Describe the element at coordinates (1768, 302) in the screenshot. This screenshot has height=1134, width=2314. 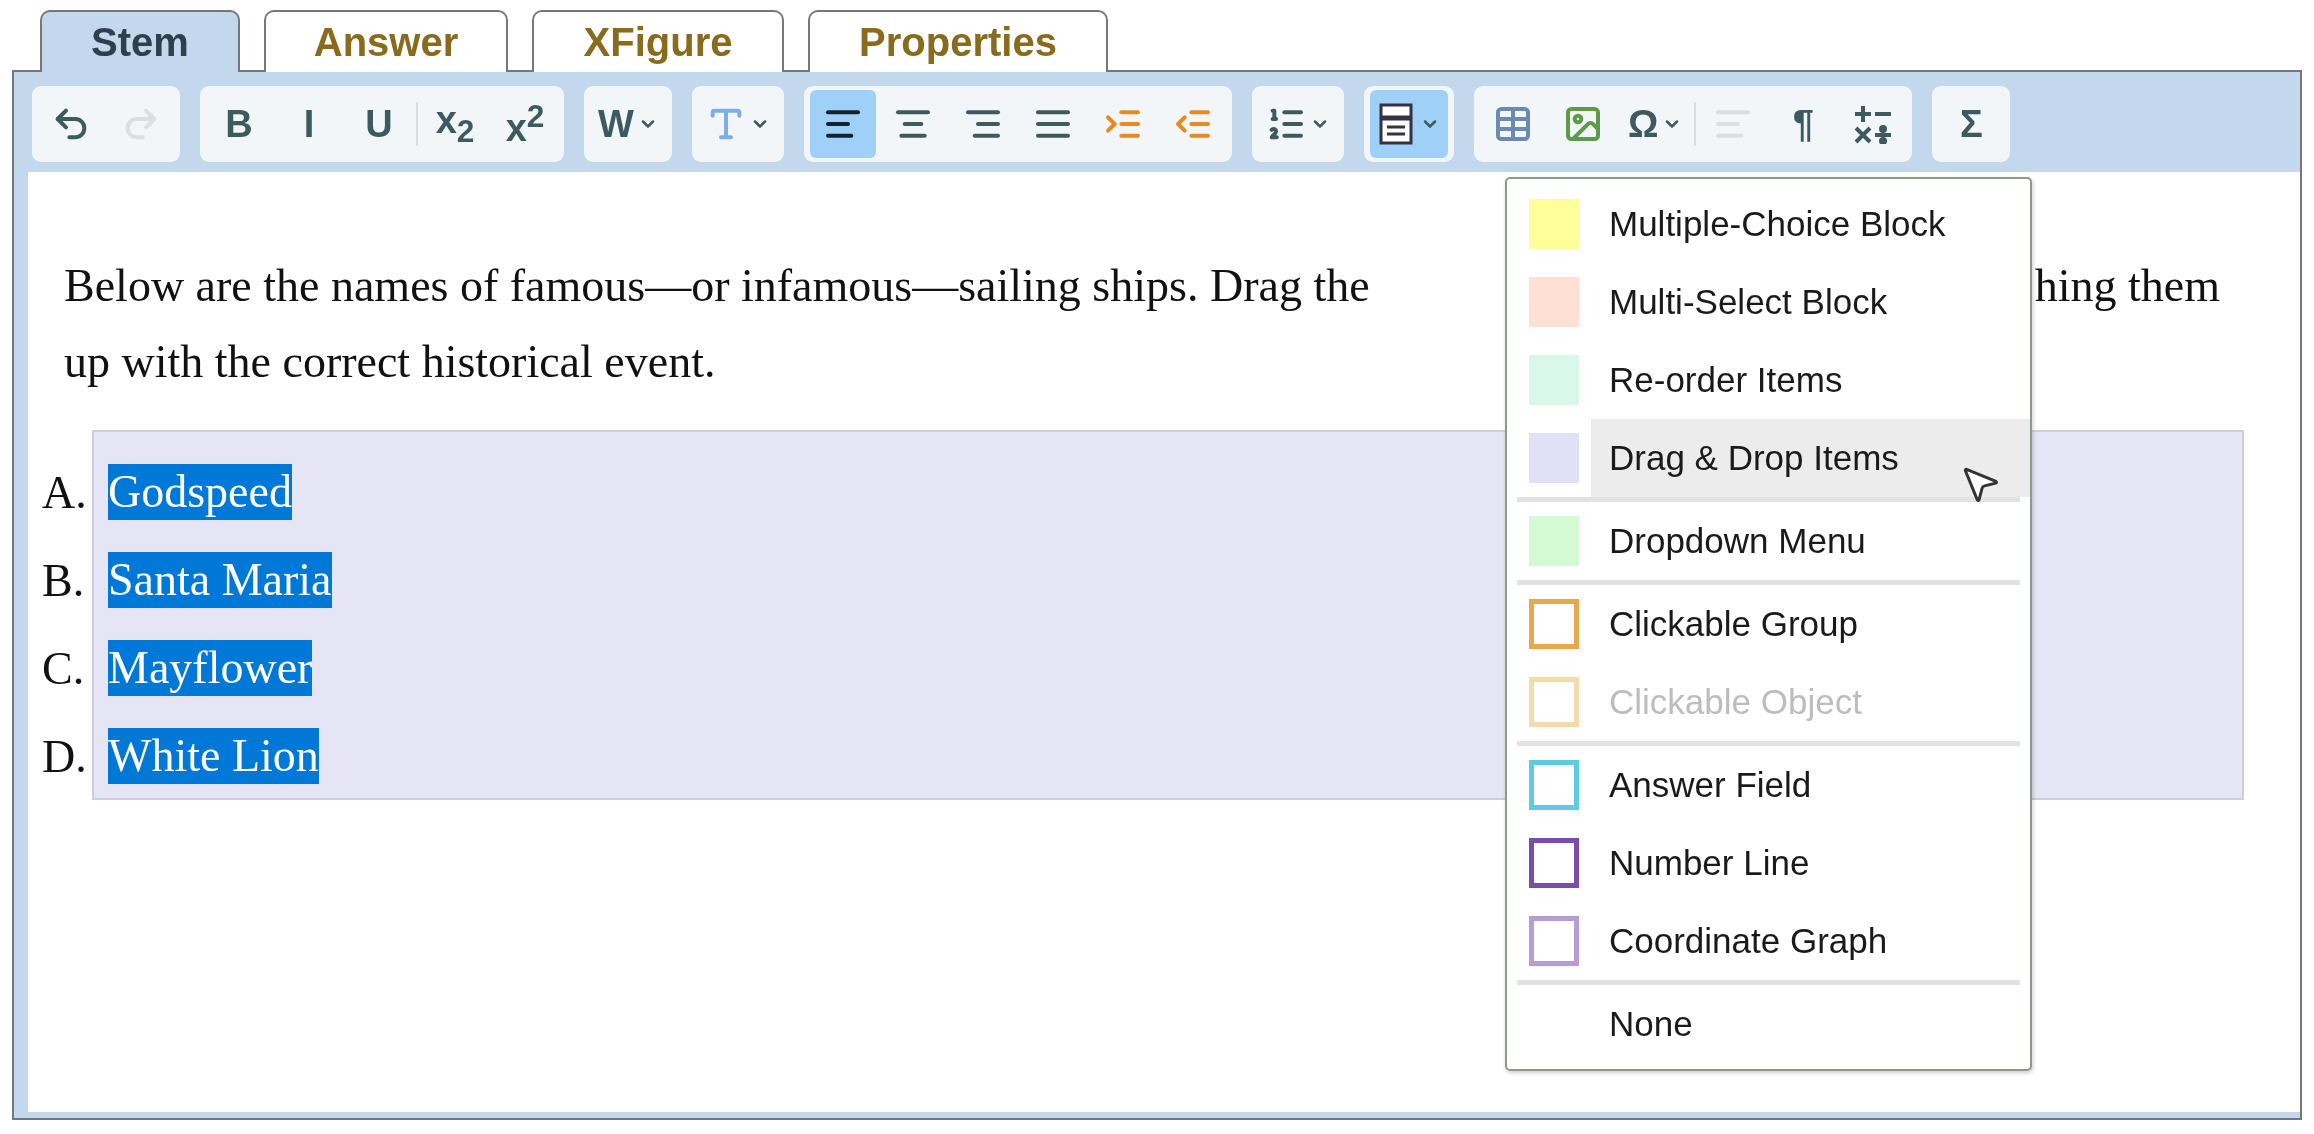
I see `menu-item: Multi-Select Block` at that location.